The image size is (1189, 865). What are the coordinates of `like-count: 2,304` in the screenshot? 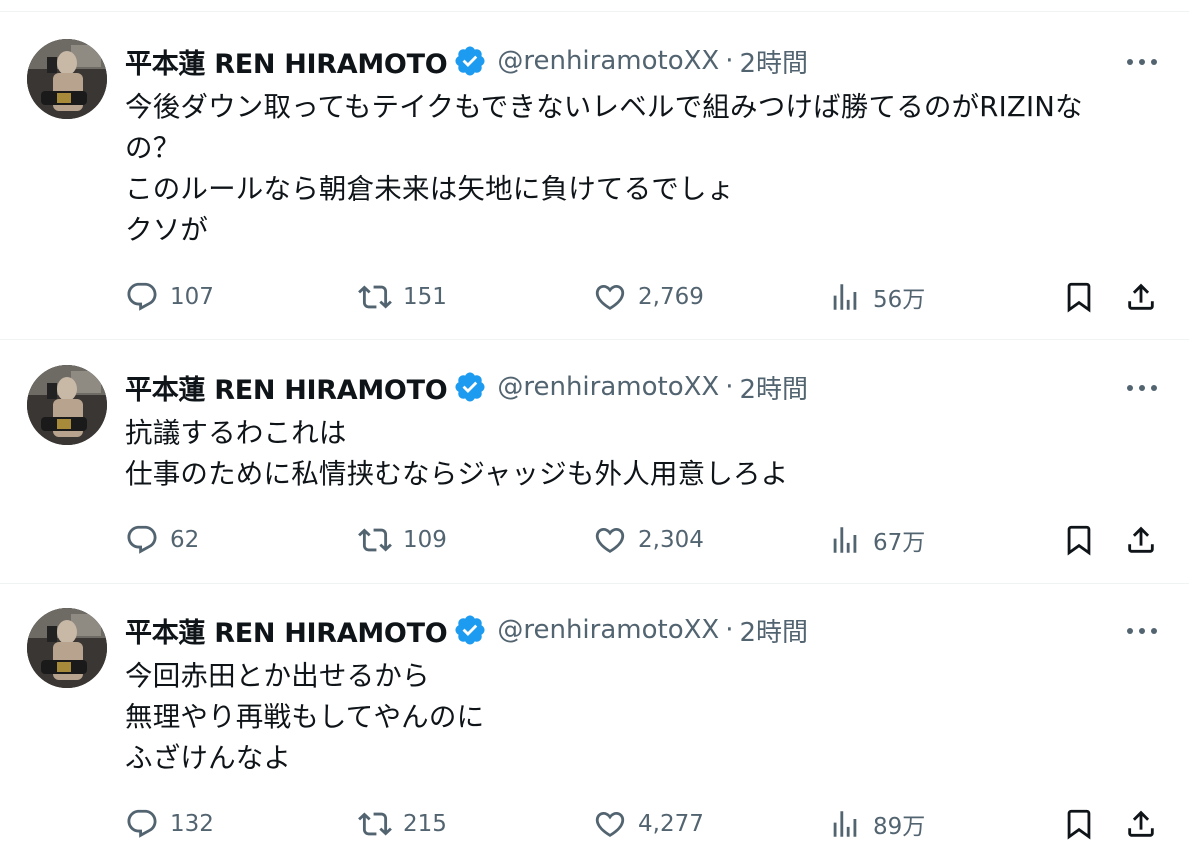 It's located at (671, 540).